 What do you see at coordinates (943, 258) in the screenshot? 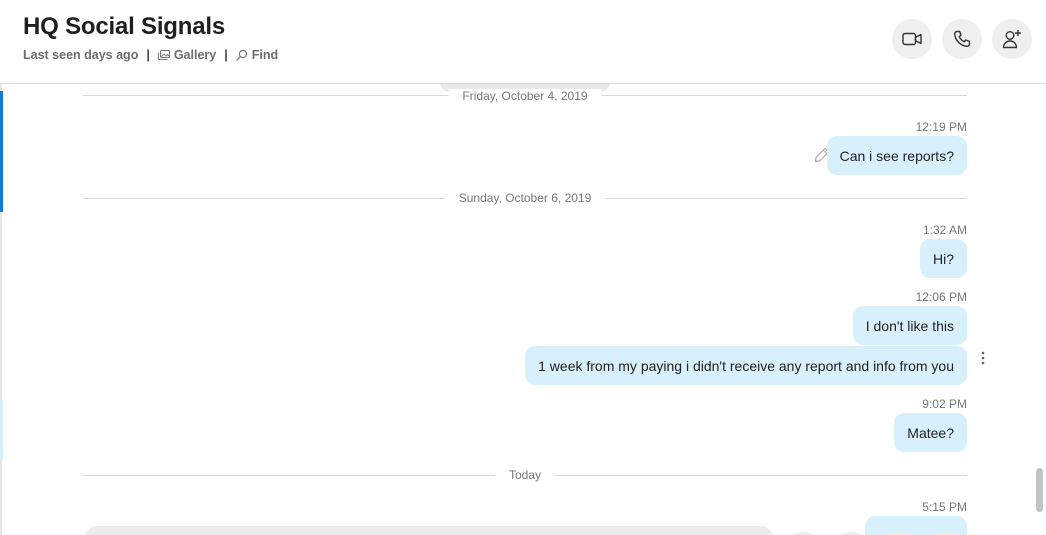
I see `message-bubble: Hi?` at bounding box center [943, 258].